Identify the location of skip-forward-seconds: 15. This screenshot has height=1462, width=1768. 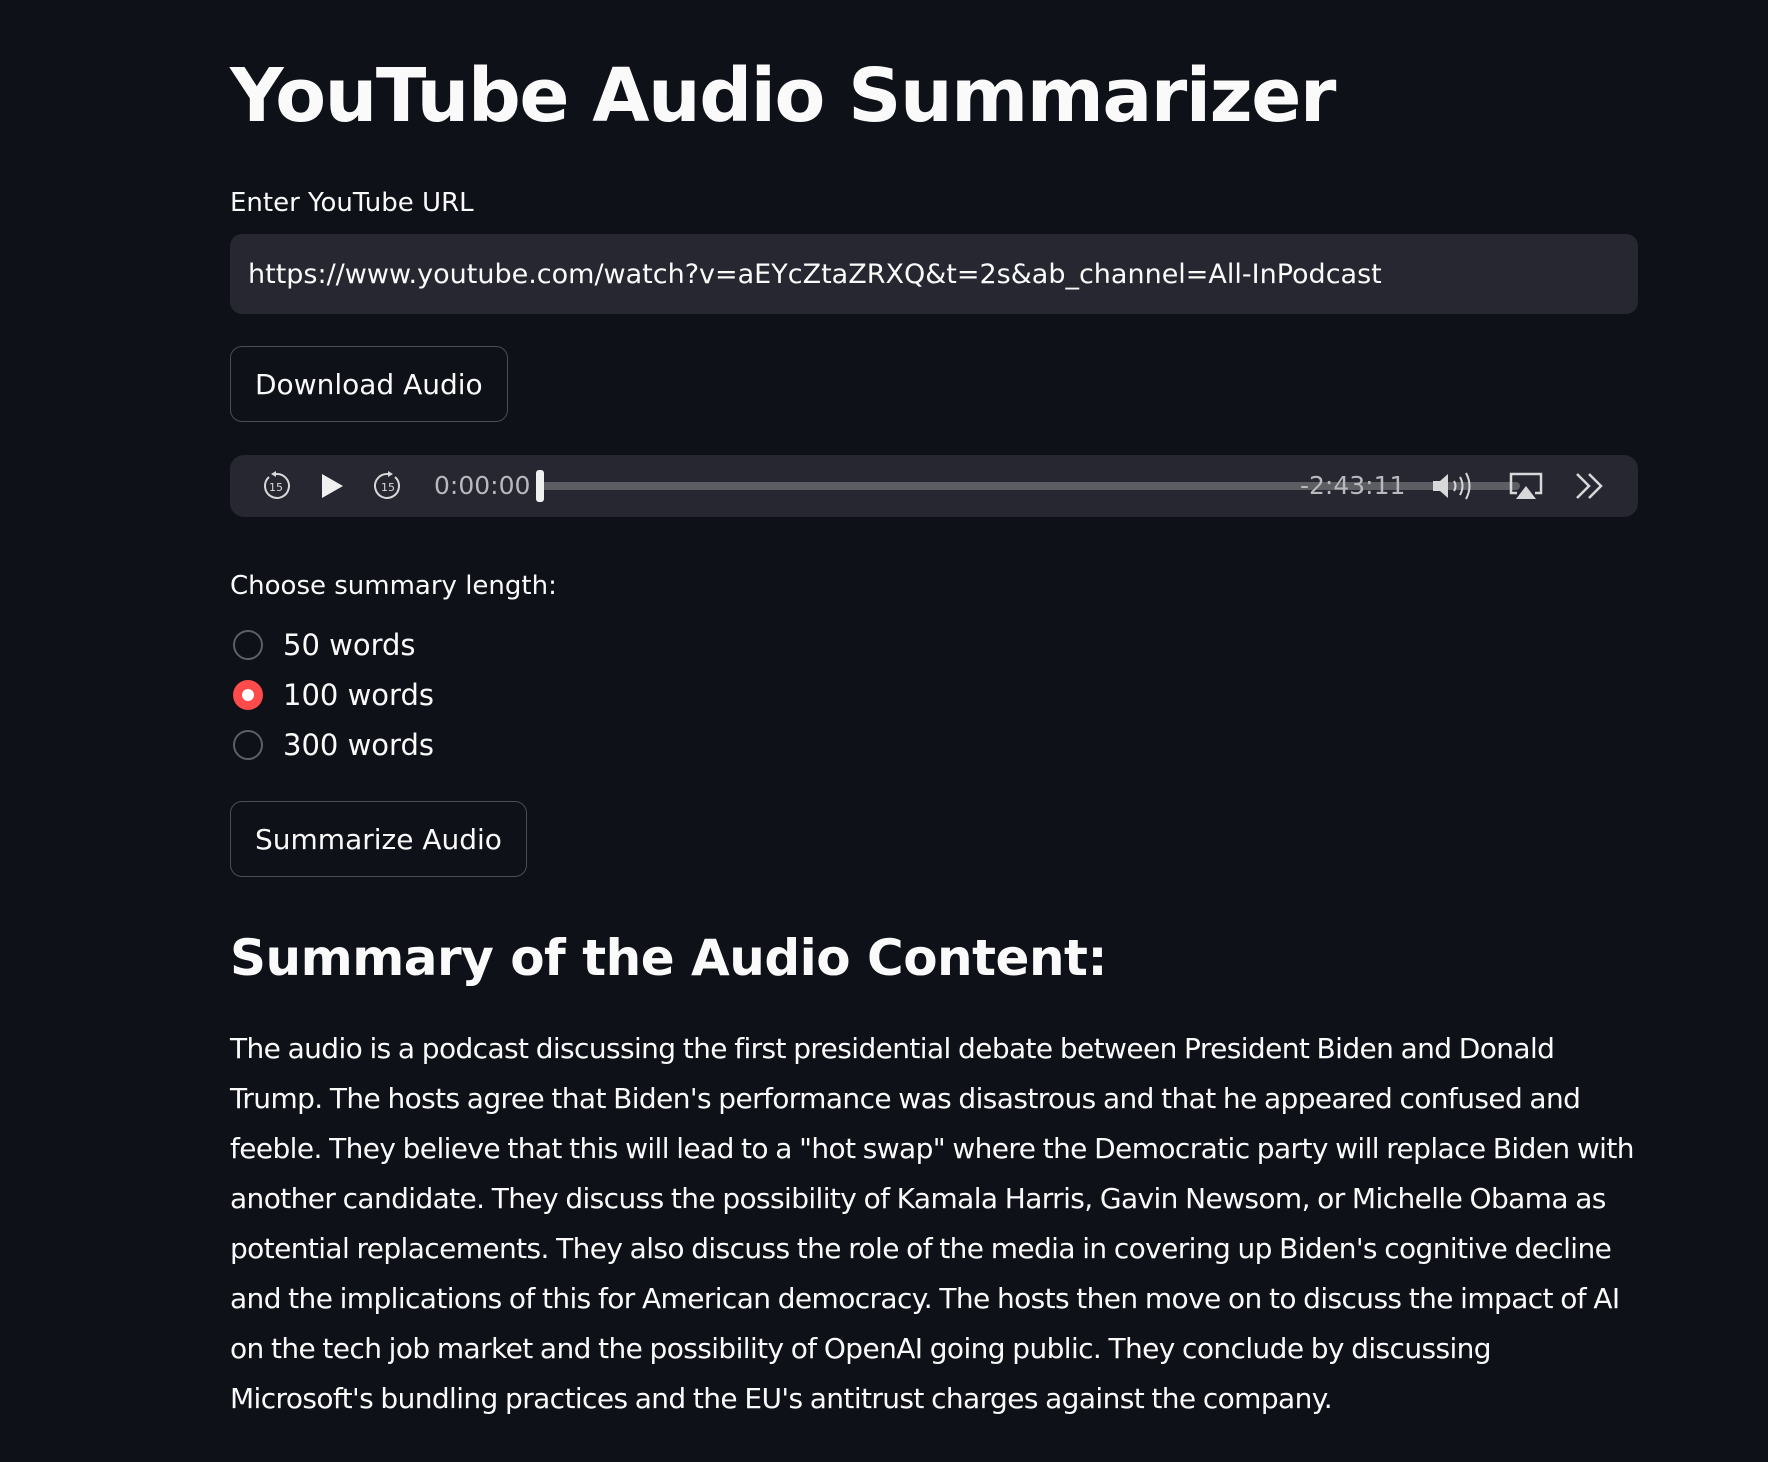
(388, 487).